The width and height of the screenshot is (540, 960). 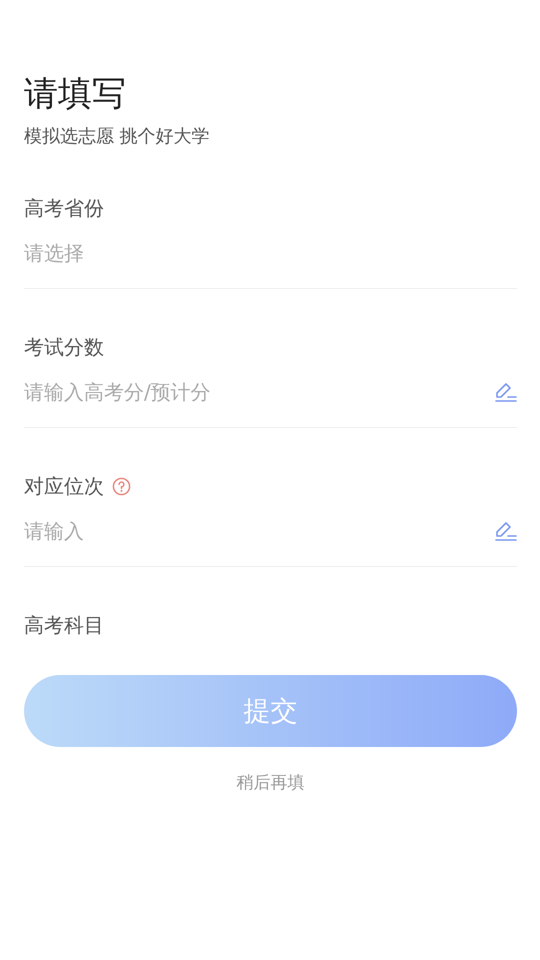 What do you see at coordinates (64, 486) in the screenshot?
I see `field-label: 对应位次` at bounding box center [64, 486].